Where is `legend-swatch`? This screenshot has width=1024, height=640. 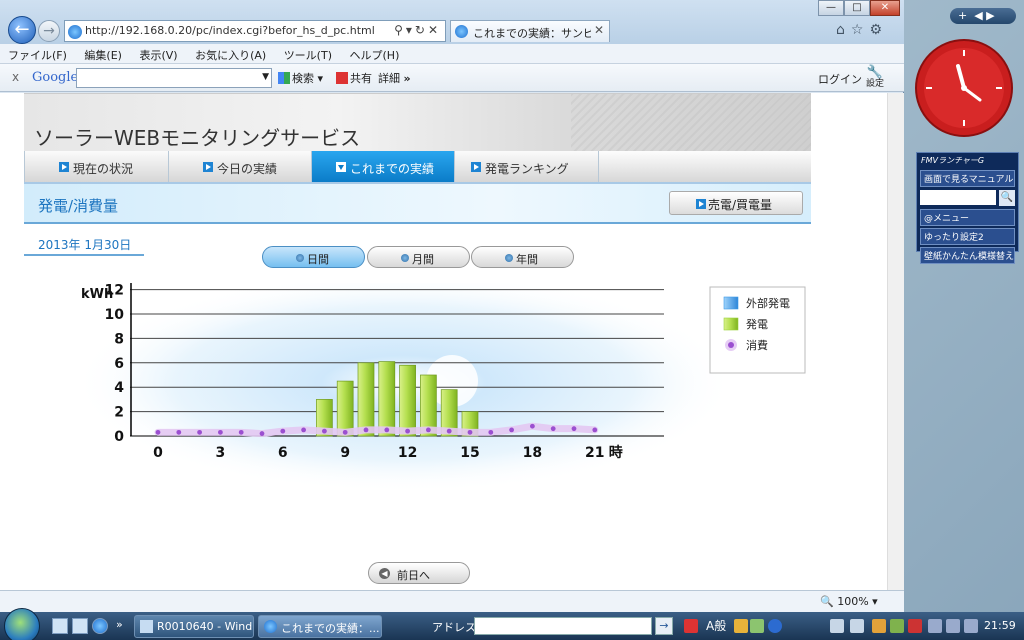
legend-swatch is located at coordinates (731, 324).